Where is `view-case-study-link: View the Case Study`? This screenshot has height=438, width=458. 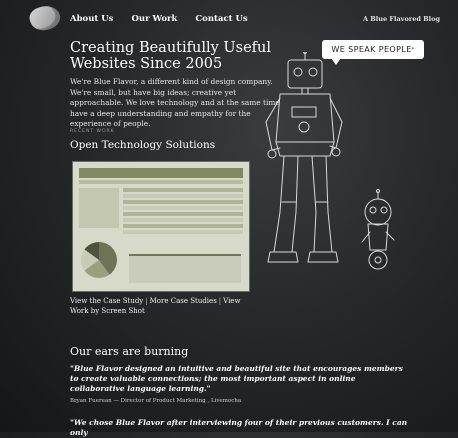
view-case-study-link: View the Case Study is located at coordinates (106, 301).